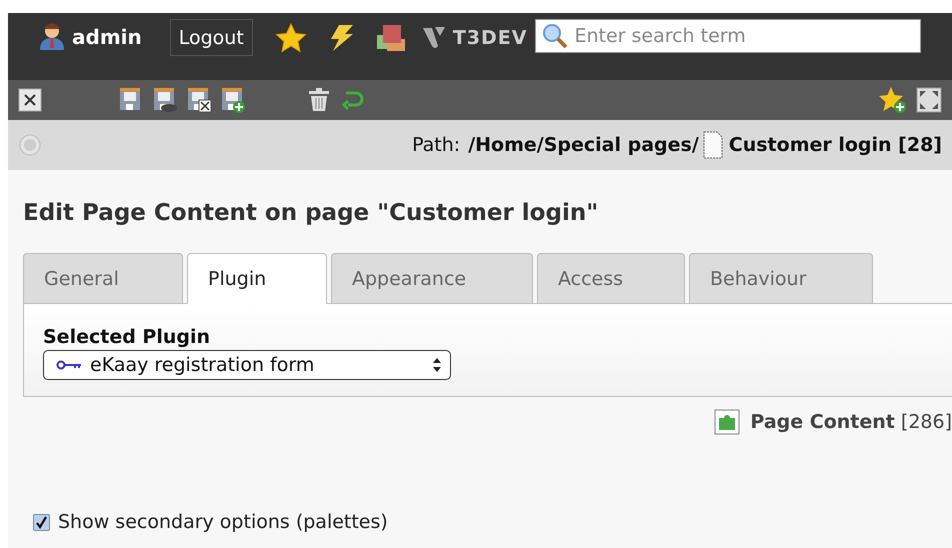 The height and width of the screenshot is (548, 952). I want to click on secondary-options-checkbox: Show secondary options (palettes), so click(492, 522).